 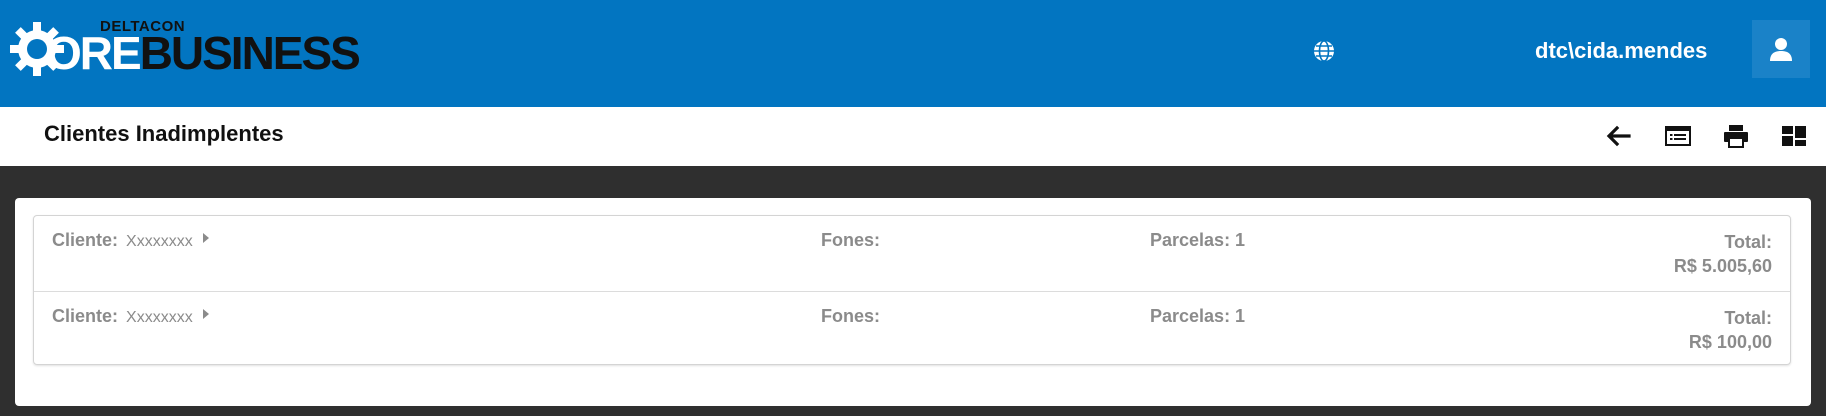 What do you see at coordinates (1730, 330) in the screenshot?
I see `total-cell: Total: R$ 100,00` at bounding box center [1730, 330].